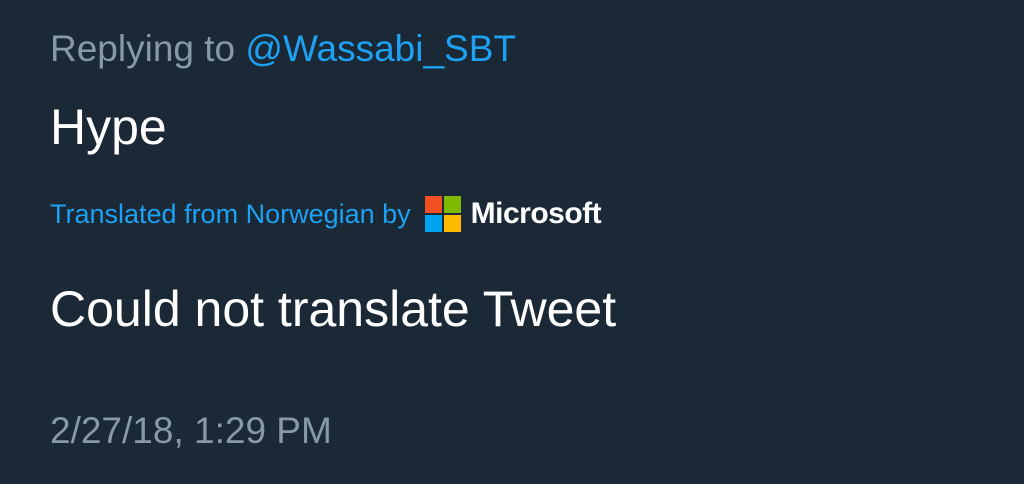 This screenshot has width=1024, height=484. I want to click on tweet-timestamp: 2/27/18, 1:29 PM, so click(191, 431).